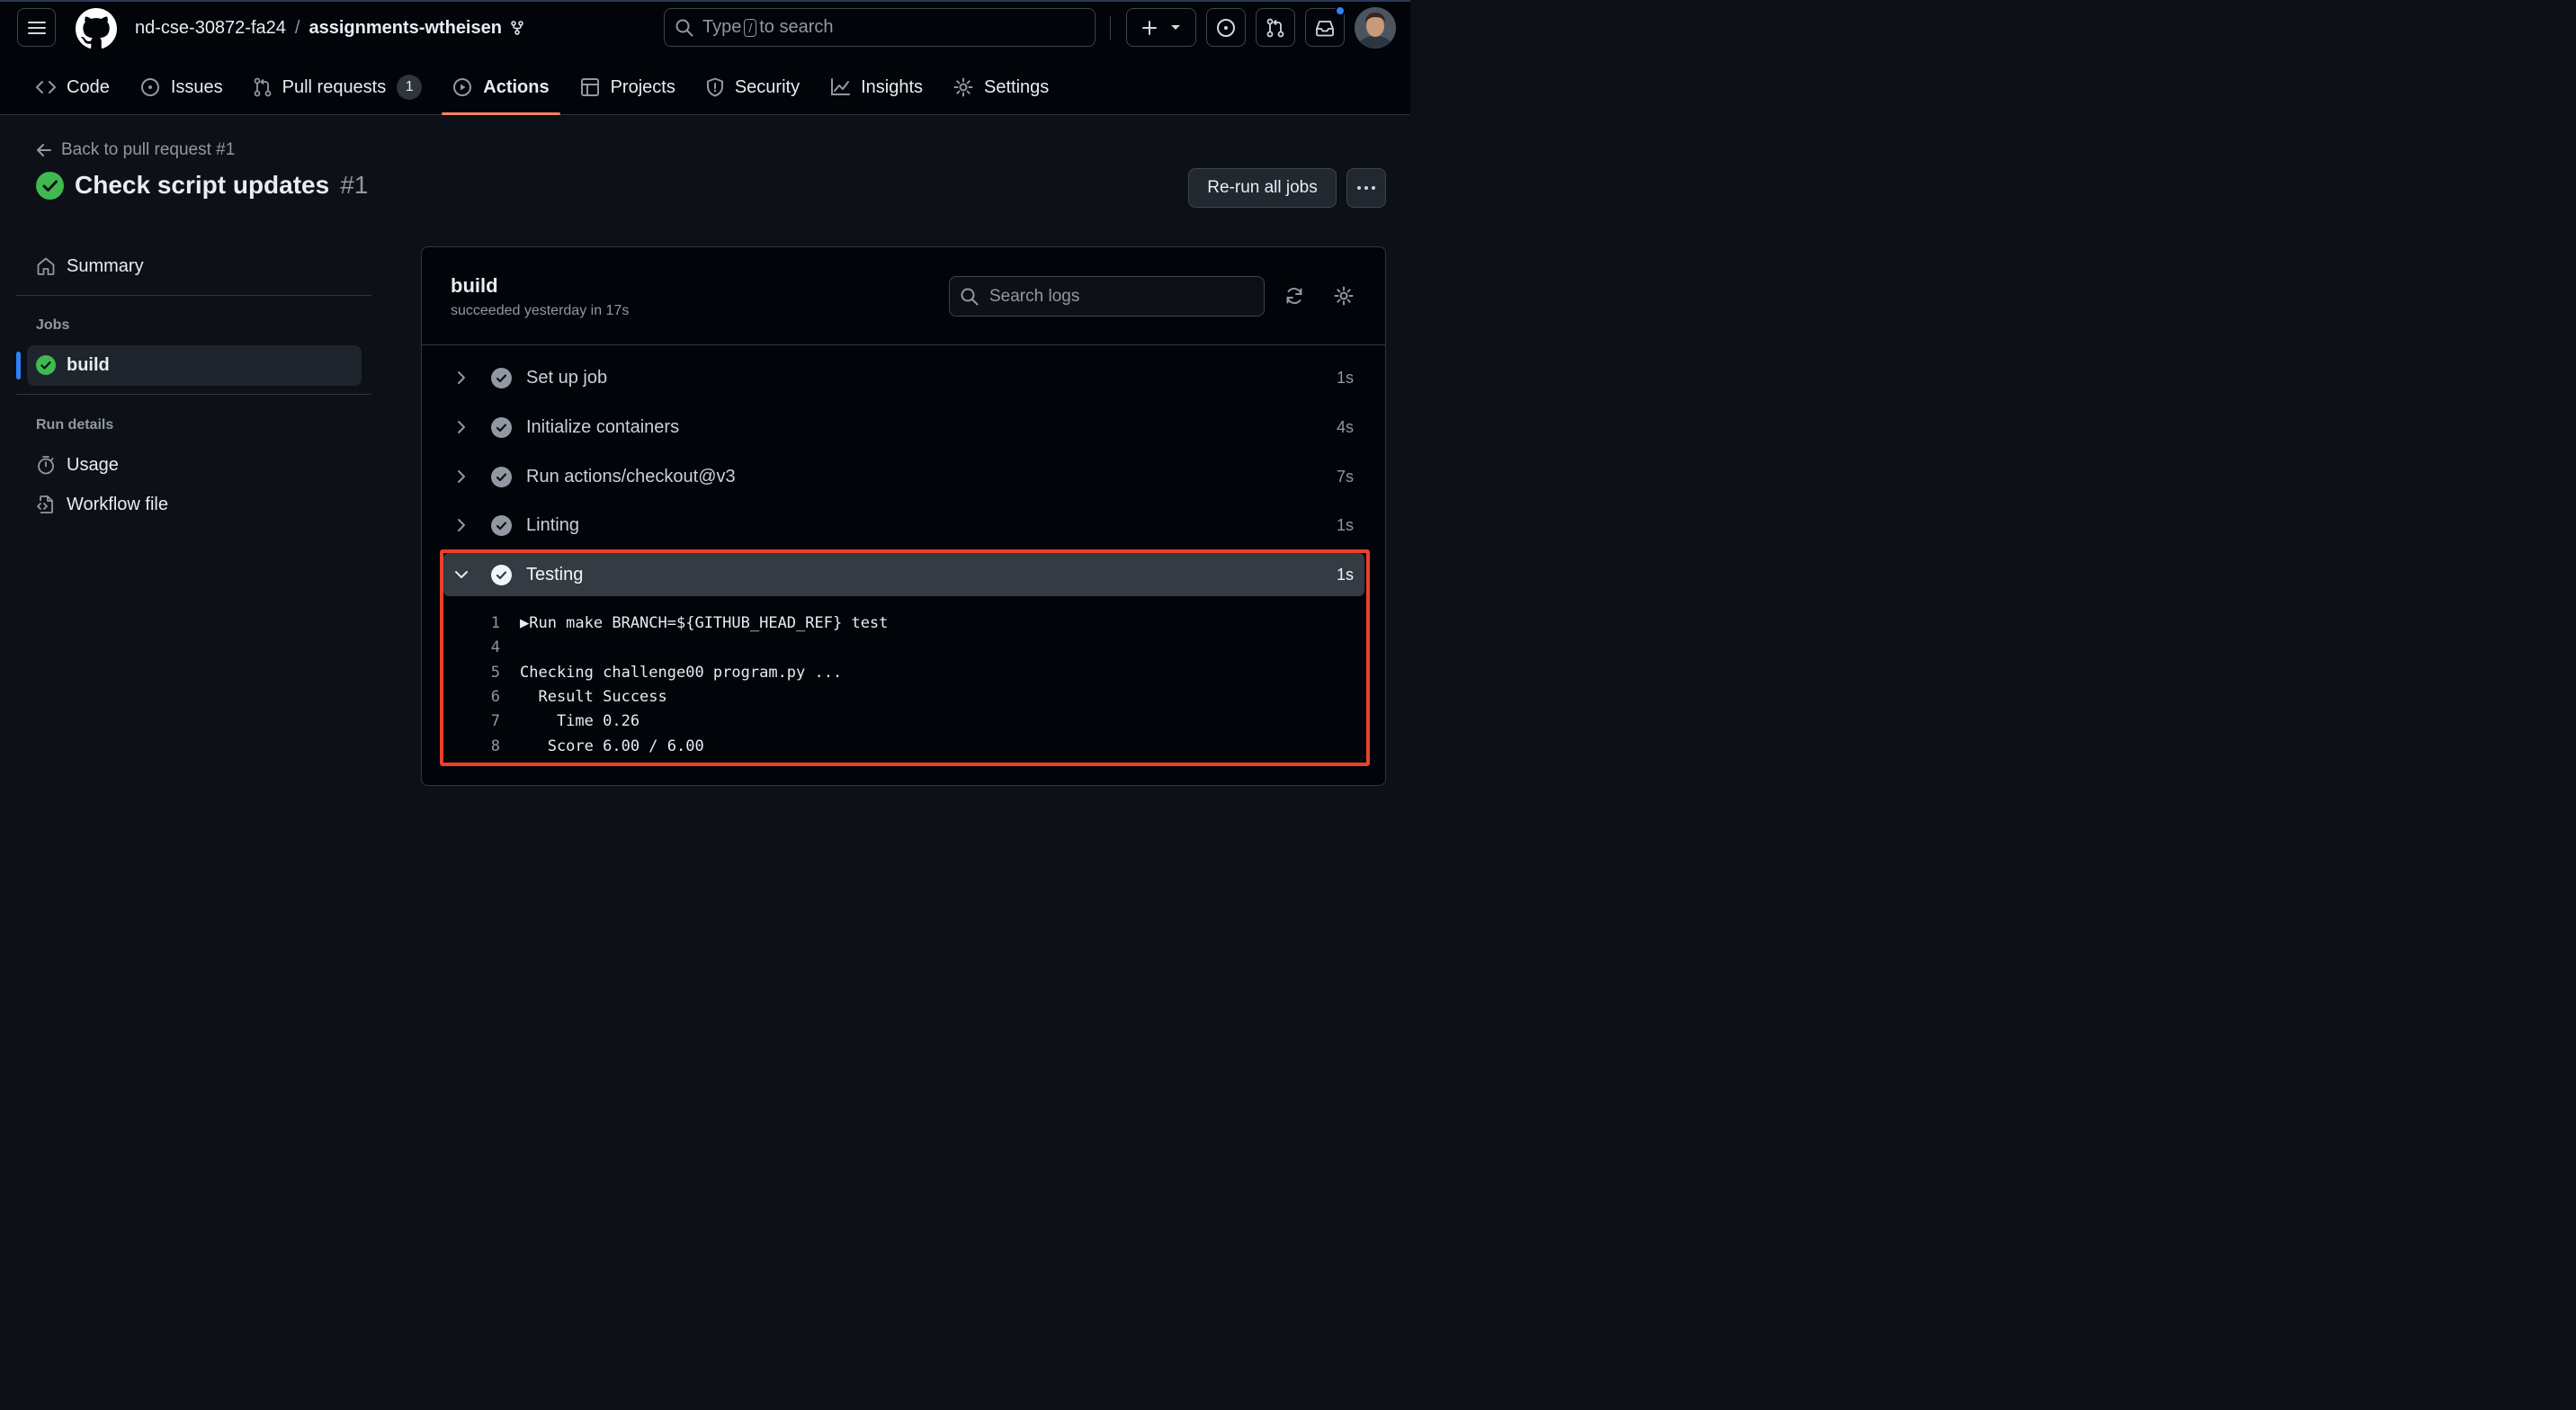 The width and height of the screenshot is (2576, 1410). Describe the element at coordinates (93, 464) in the screenshot. I see `sidebar-item-label: Usage` at that location.